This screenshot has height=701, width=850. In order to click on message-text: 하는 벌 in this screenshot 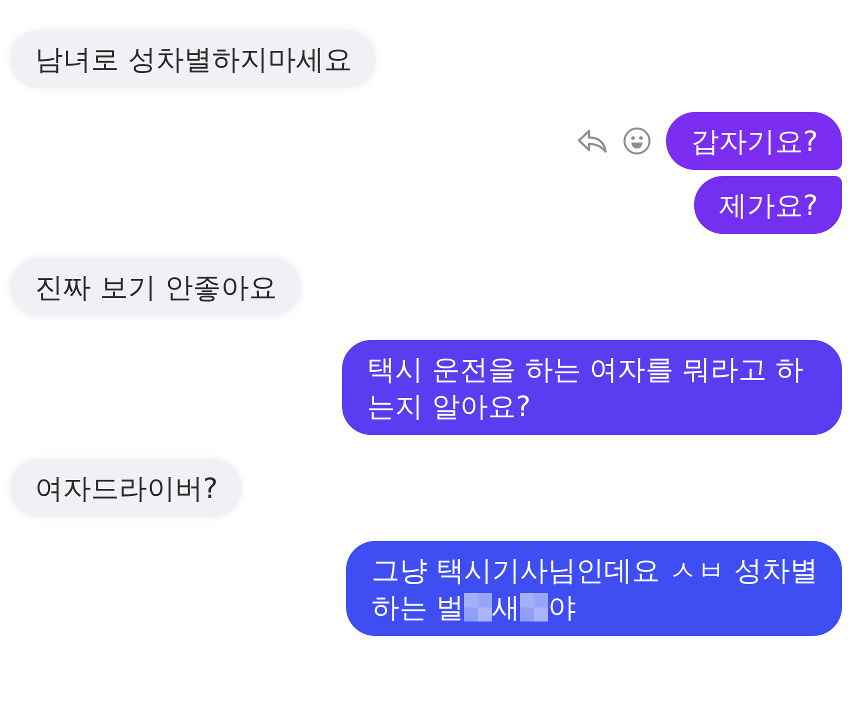, I will do `click(417, 608)`.